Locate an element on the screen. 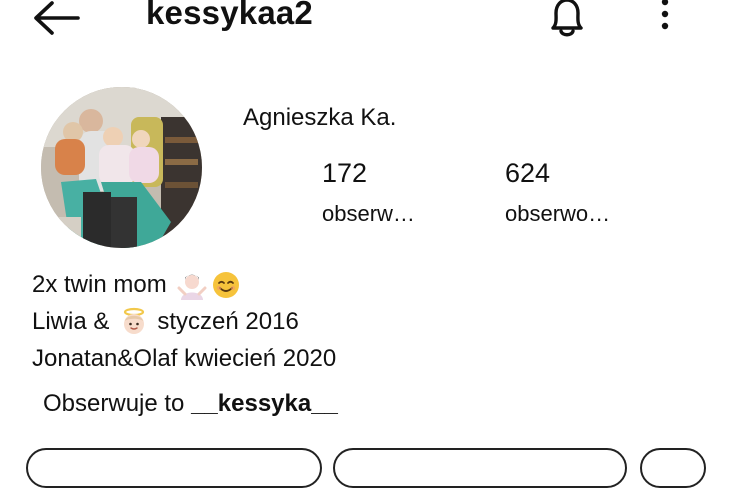  more-options-button is located at coordinates (665, 19).